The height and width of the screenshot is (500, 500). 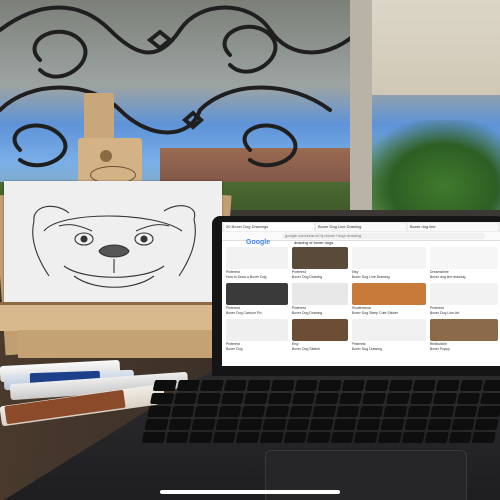 What do you see at coordinates (464, 313) in the screenshot?
I see `result-caption: Boxer Dog Line Art` at bounding box center [464, 313].